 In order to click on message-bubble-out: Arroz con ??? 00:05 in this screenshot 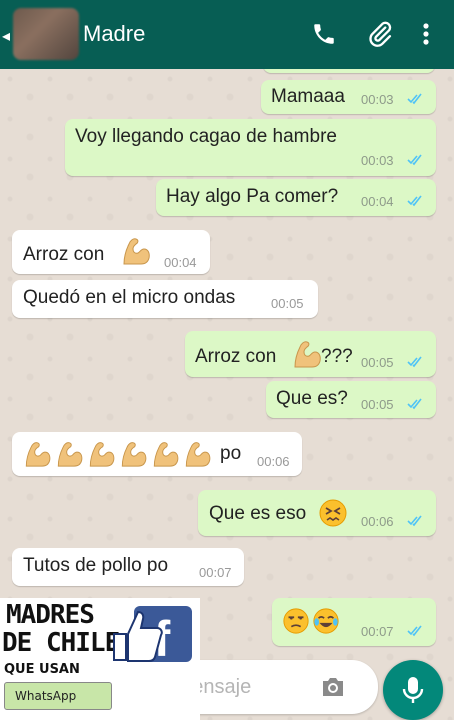, I will do `click(310, 354)`.